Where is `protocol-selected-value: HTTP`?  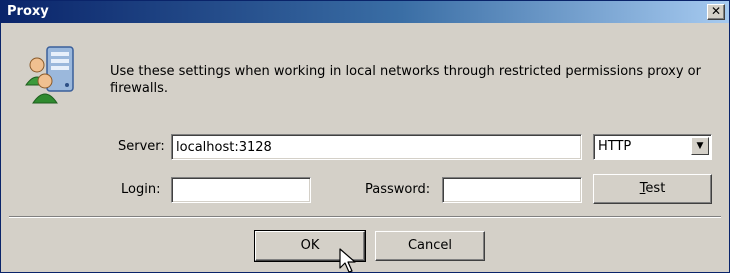
protocol-selected-value: HTTP is located at coordinates (615, 146).